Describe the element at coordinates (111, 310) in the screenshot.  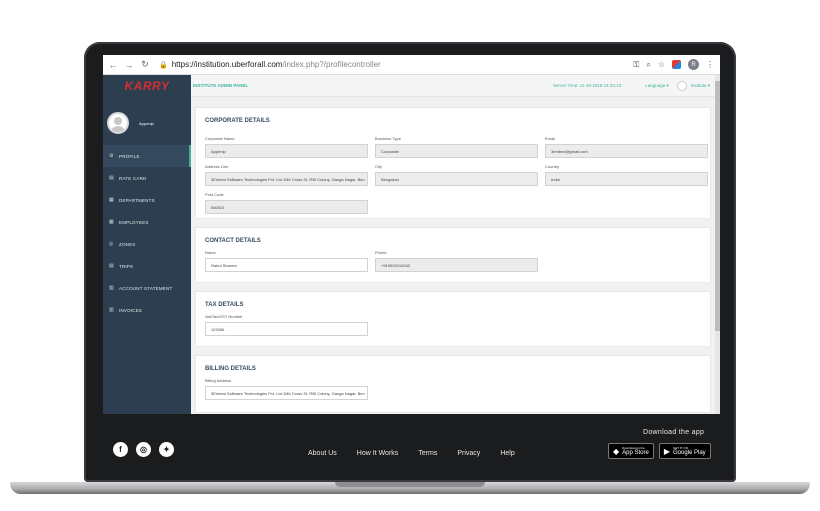
I see `invoice-icon: ▥` at that location.